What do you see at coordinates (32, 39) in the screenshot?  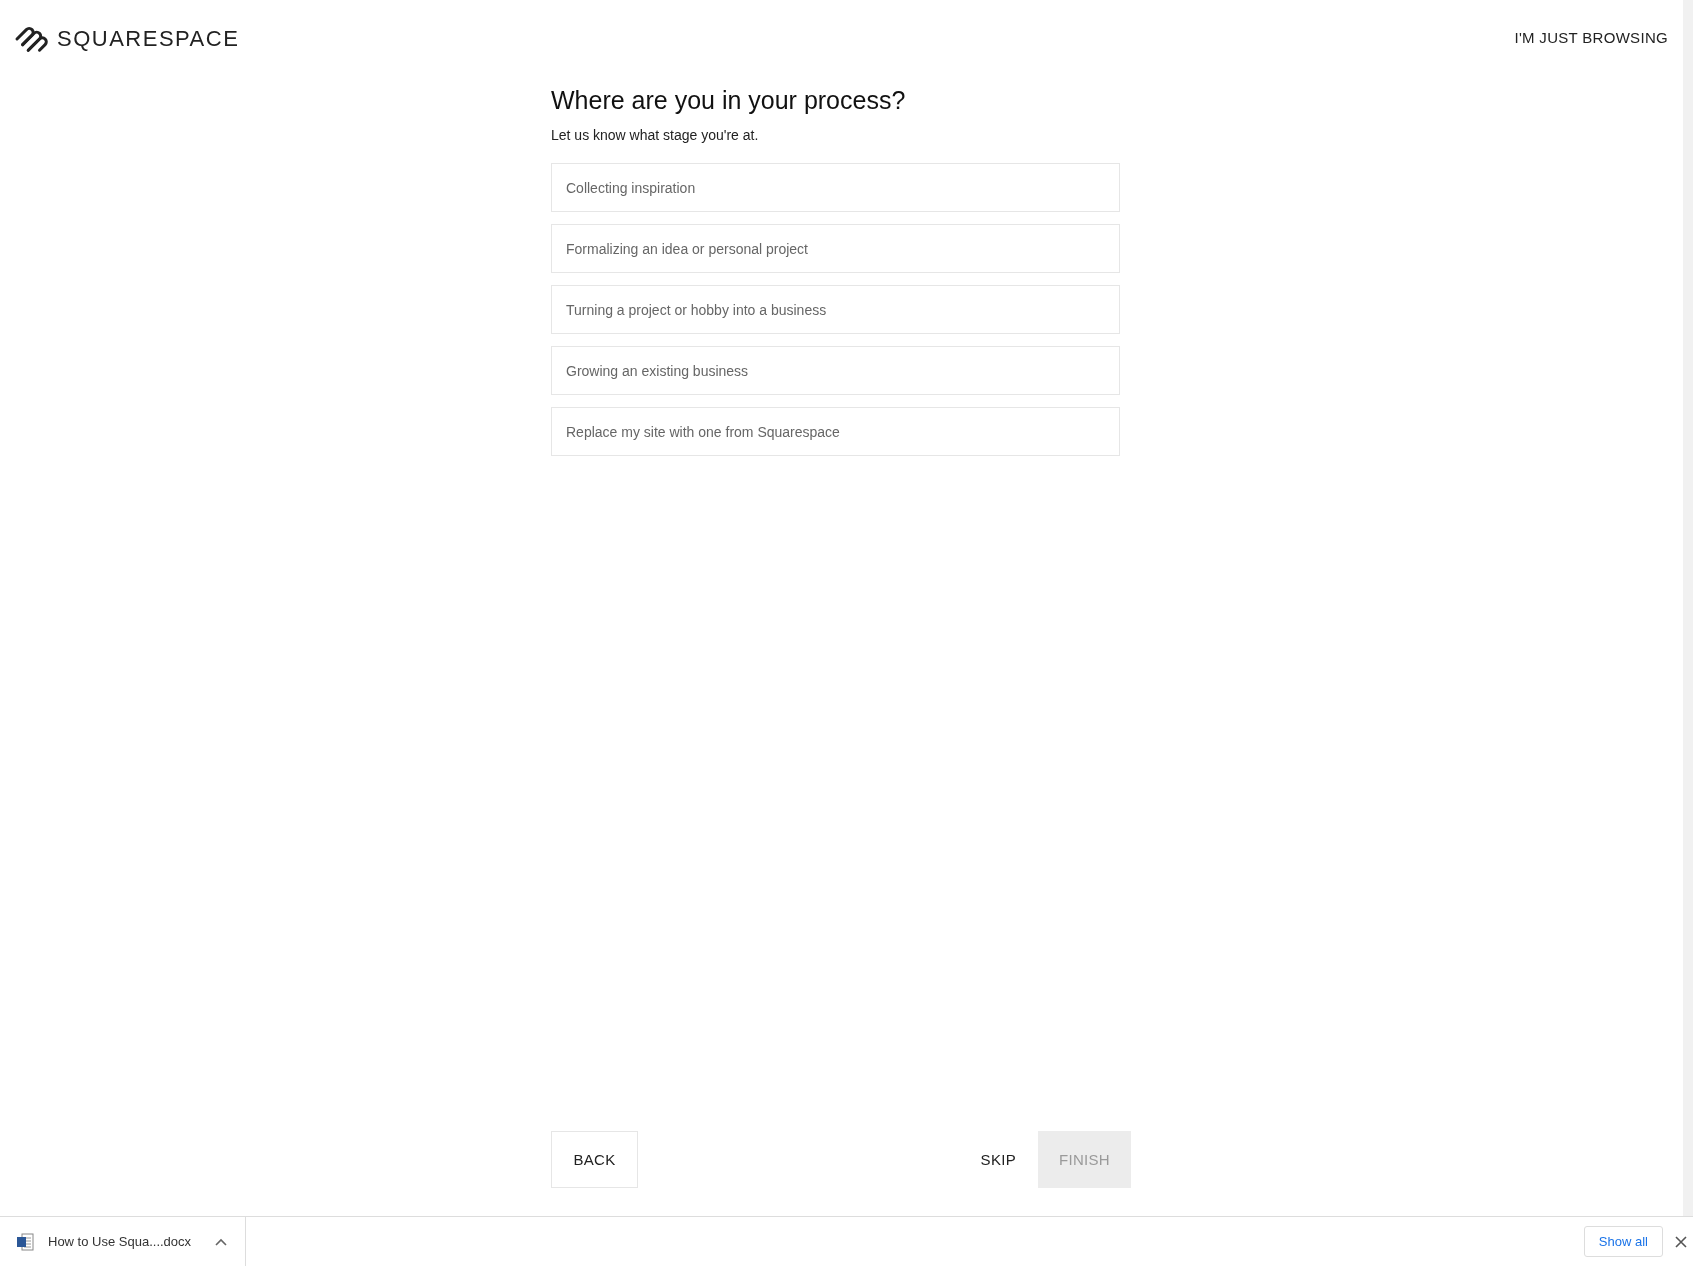 I see `logo-icon` at bounding box center [32, 39].